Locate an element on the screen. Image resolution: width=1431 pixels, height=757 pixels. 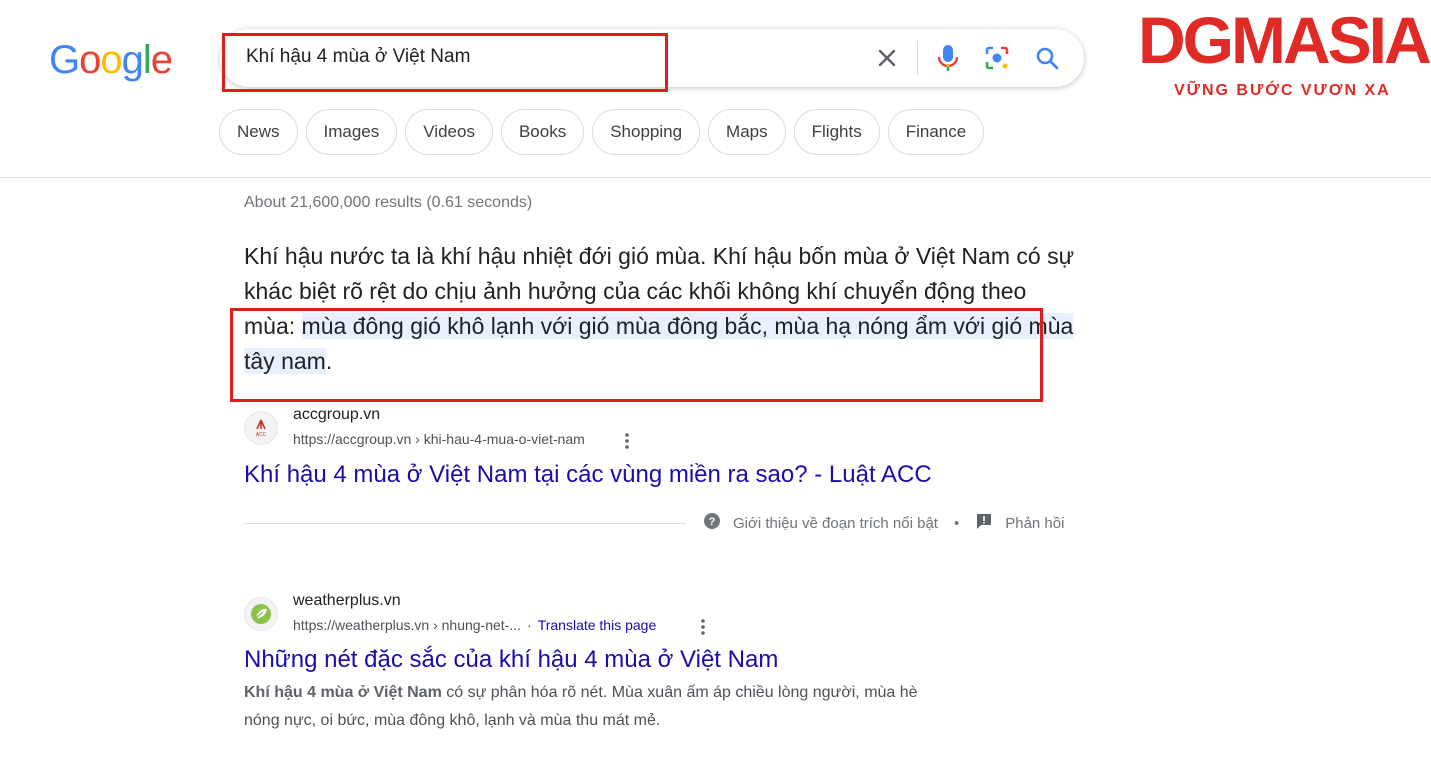
clear-icon is located at coordinates (887, 58).